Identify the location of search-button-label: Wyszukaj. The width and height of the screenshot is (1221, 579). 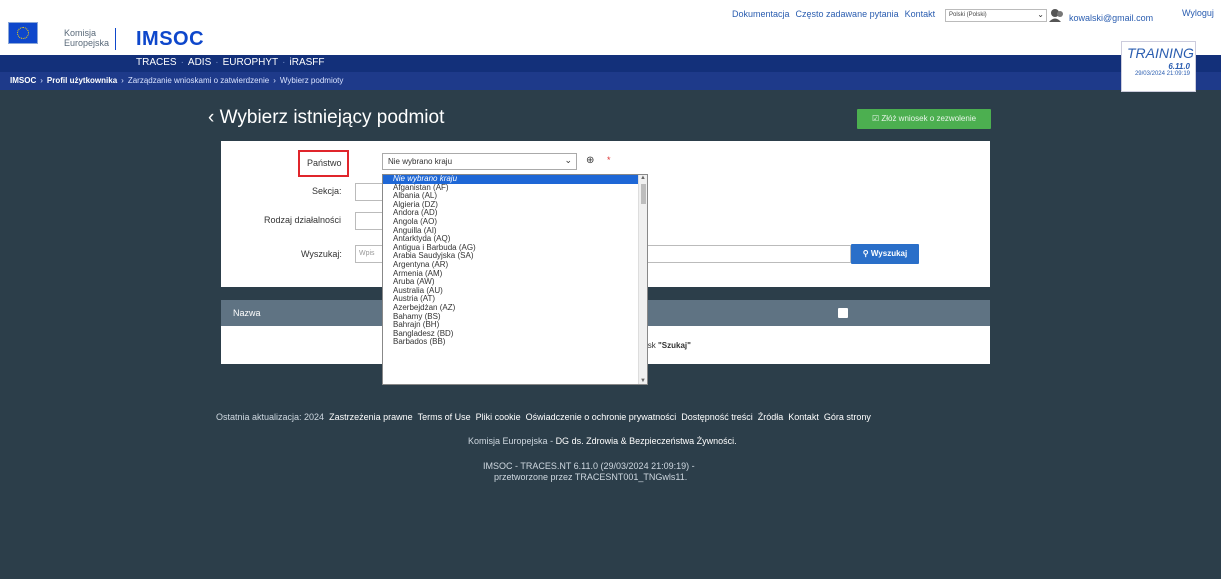
(889, 253).